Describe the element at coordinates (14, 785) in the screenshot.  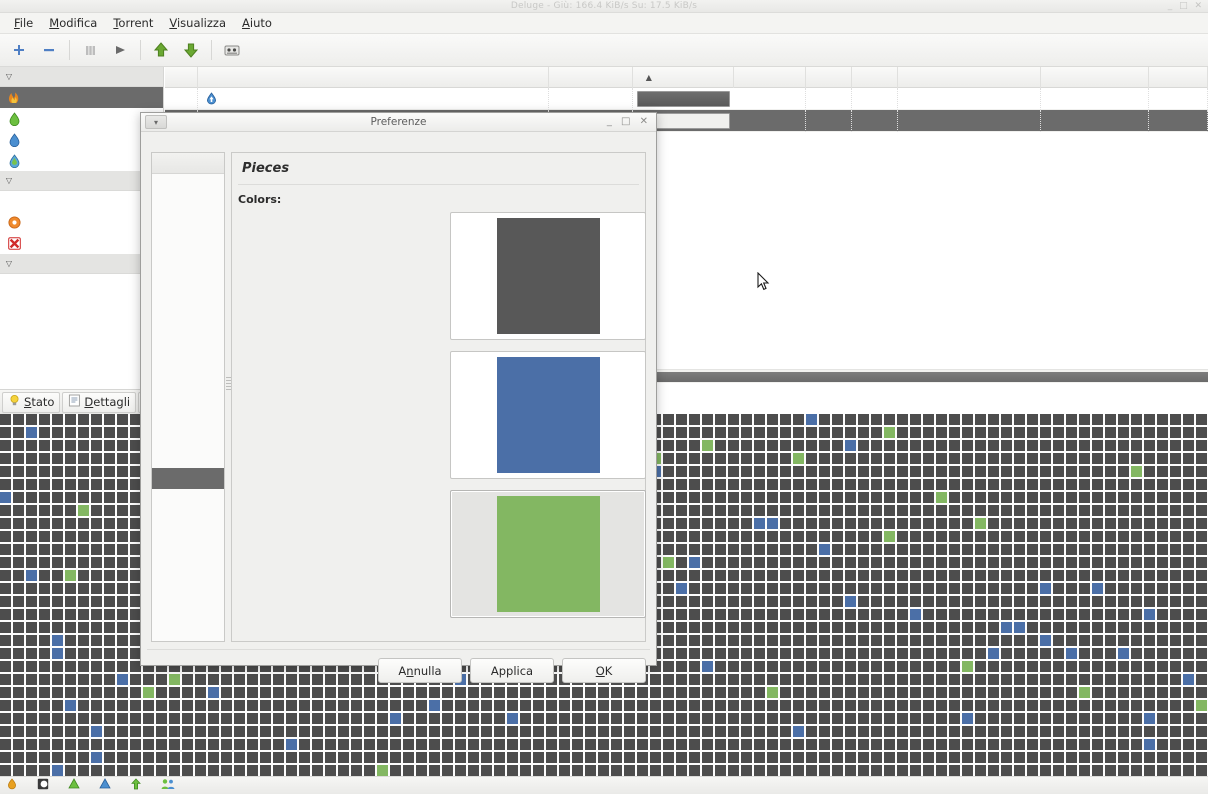
I see `status-item-connection` at that location.